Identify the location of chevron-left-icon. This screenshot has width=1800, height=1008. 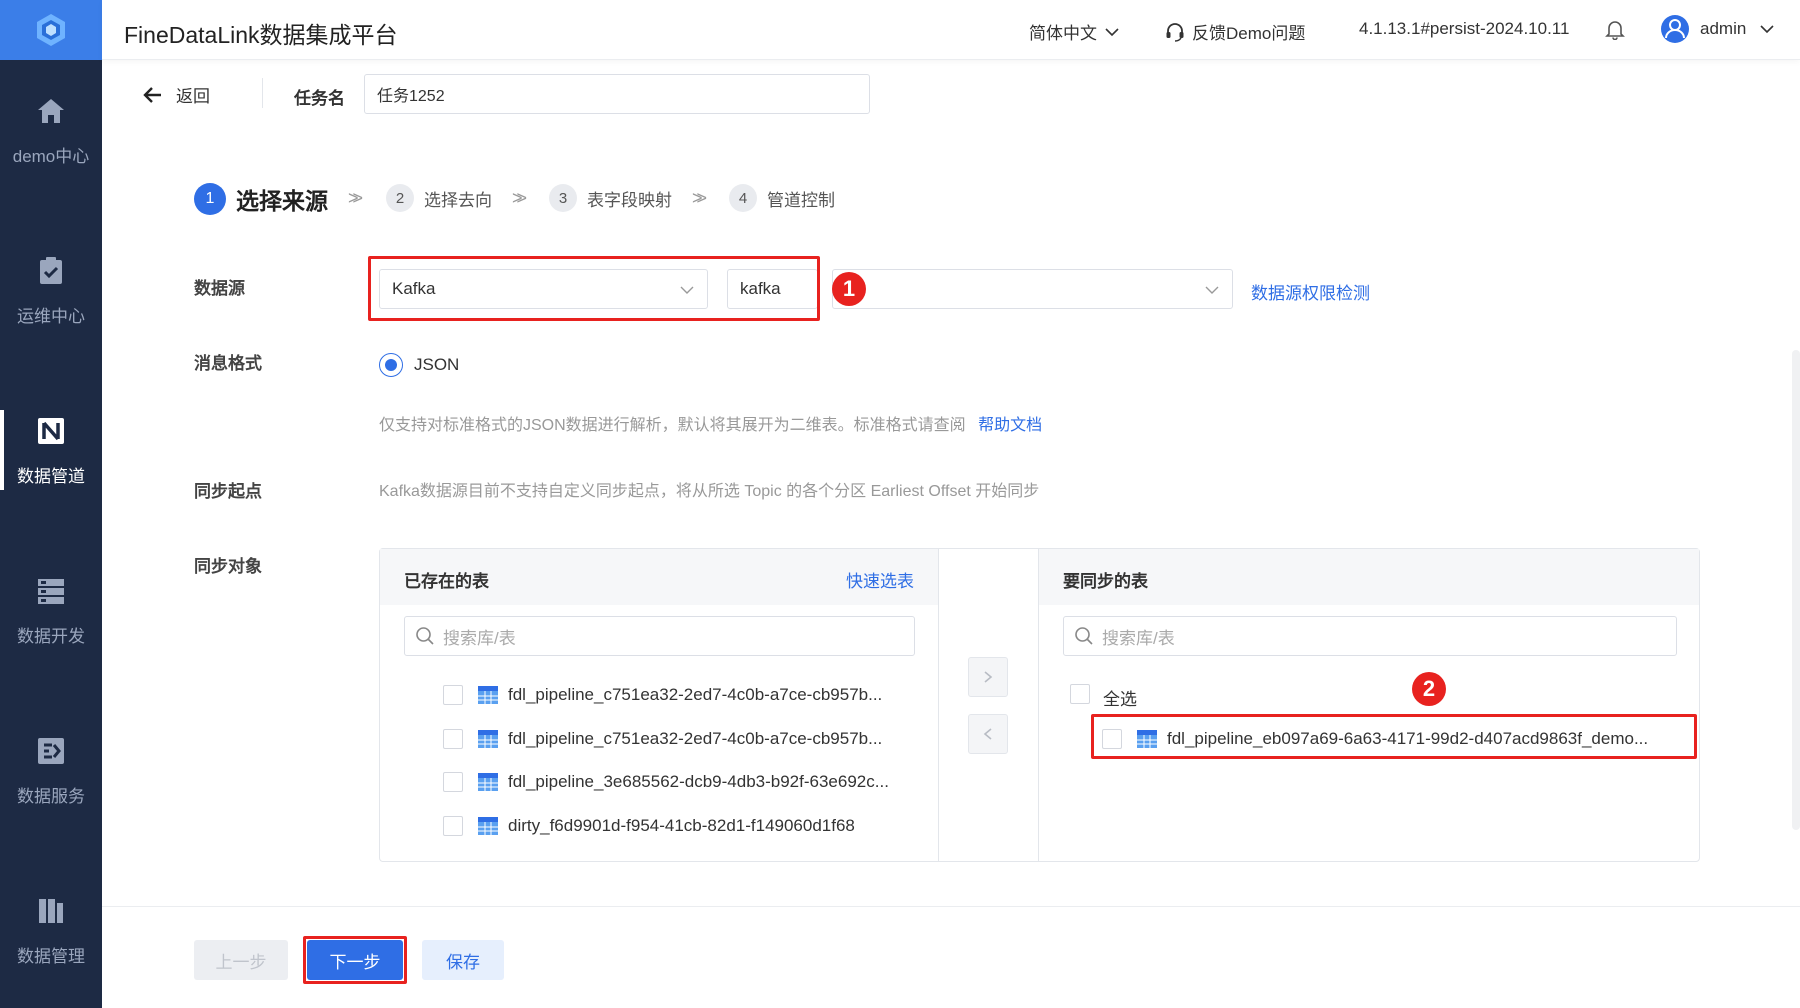
(987, 734).